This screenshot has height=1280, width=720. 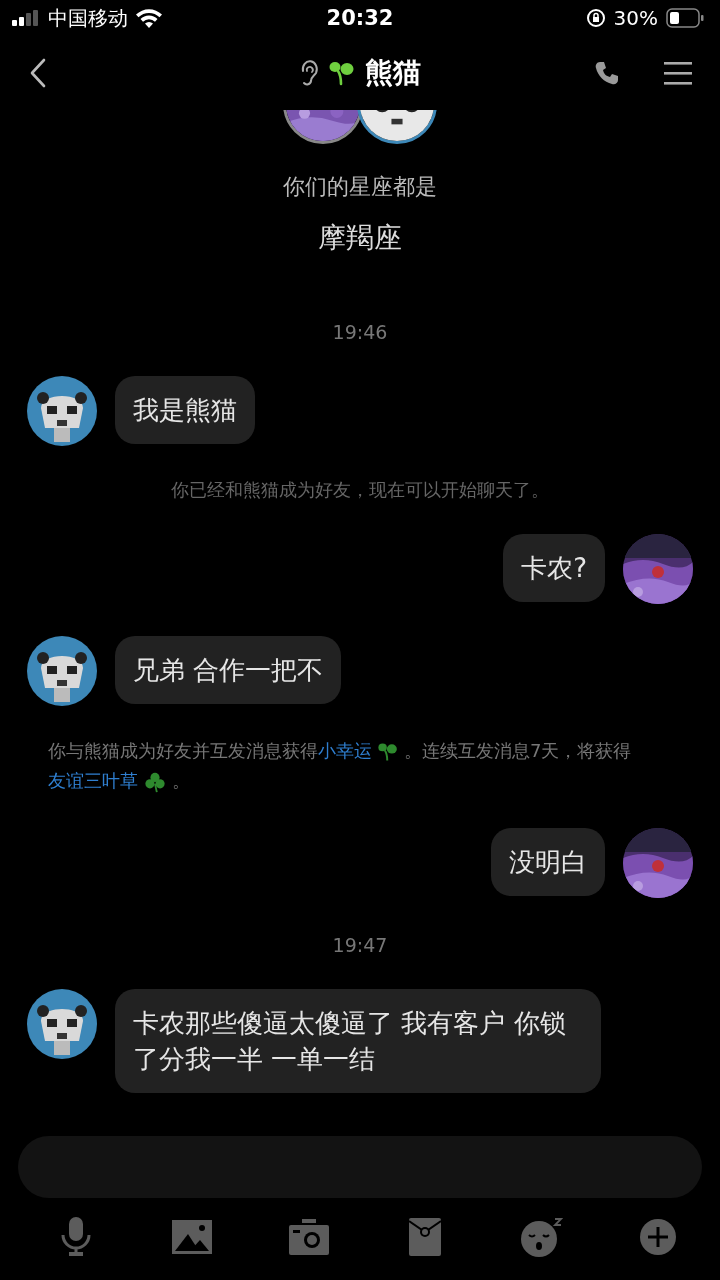 I want to click on ear-icon, so click(x=309, y=73).